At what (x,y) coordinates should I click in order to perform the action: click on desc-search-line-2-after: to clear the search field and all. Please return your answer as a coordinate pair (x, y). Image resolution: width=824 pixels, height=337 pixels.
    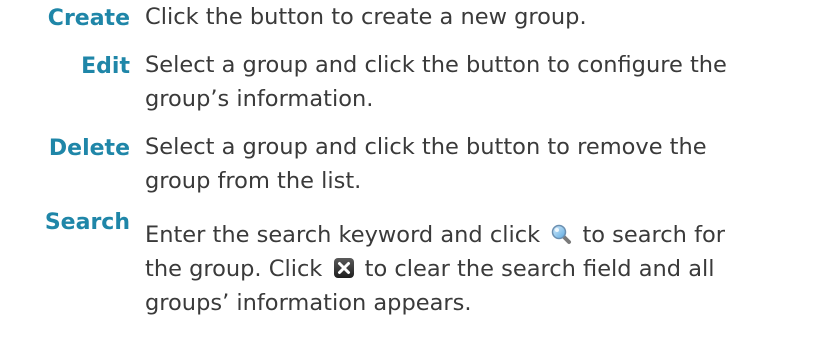
    Looking at the image, I should click on (539, 269).